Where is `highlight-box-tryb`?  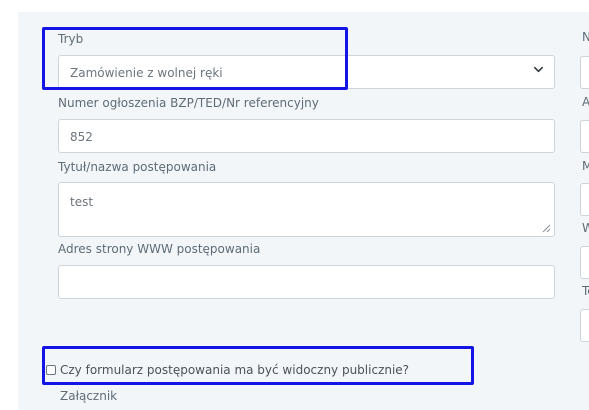 highlight-box-tryb is located at coordinates (195, 58).